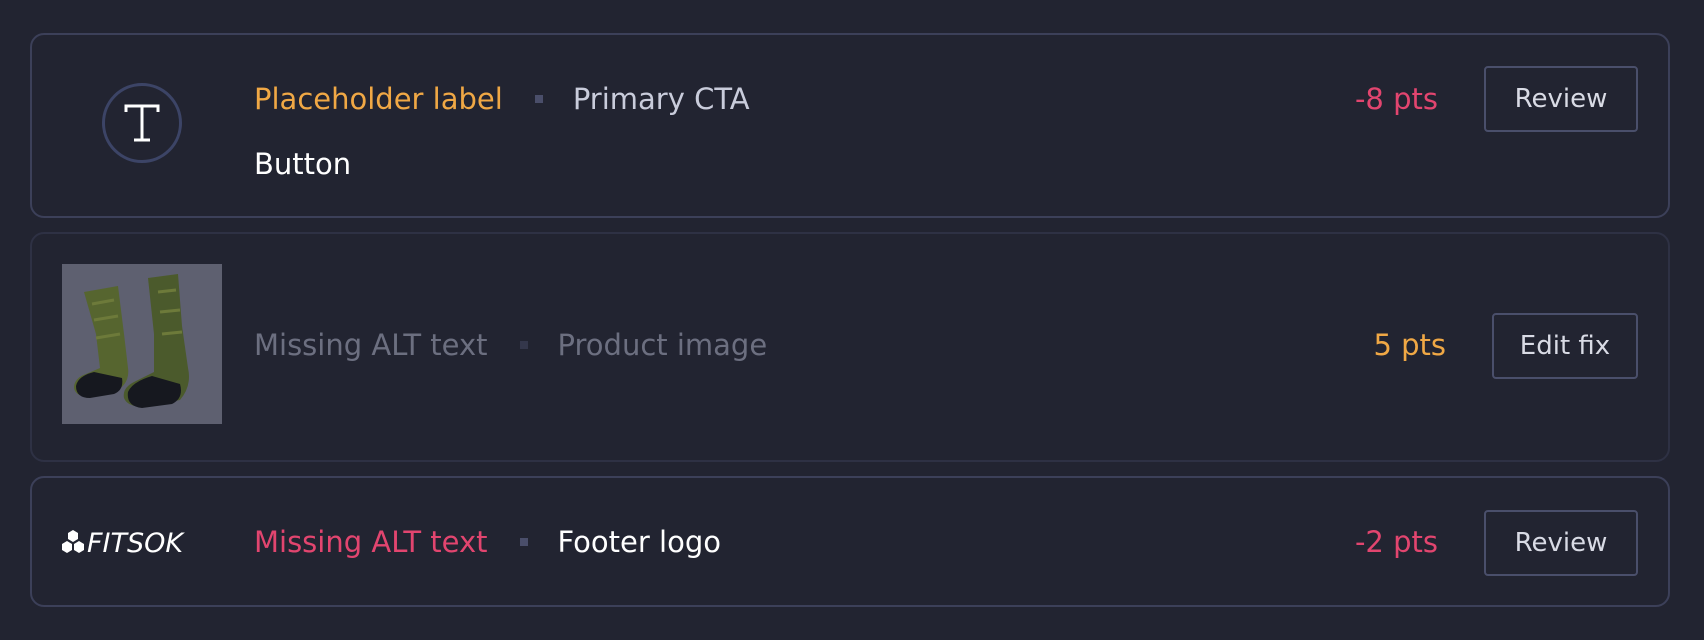 The image size is (1704, 640). I want to click on points-value: 5 pts, so click(1409, 345).